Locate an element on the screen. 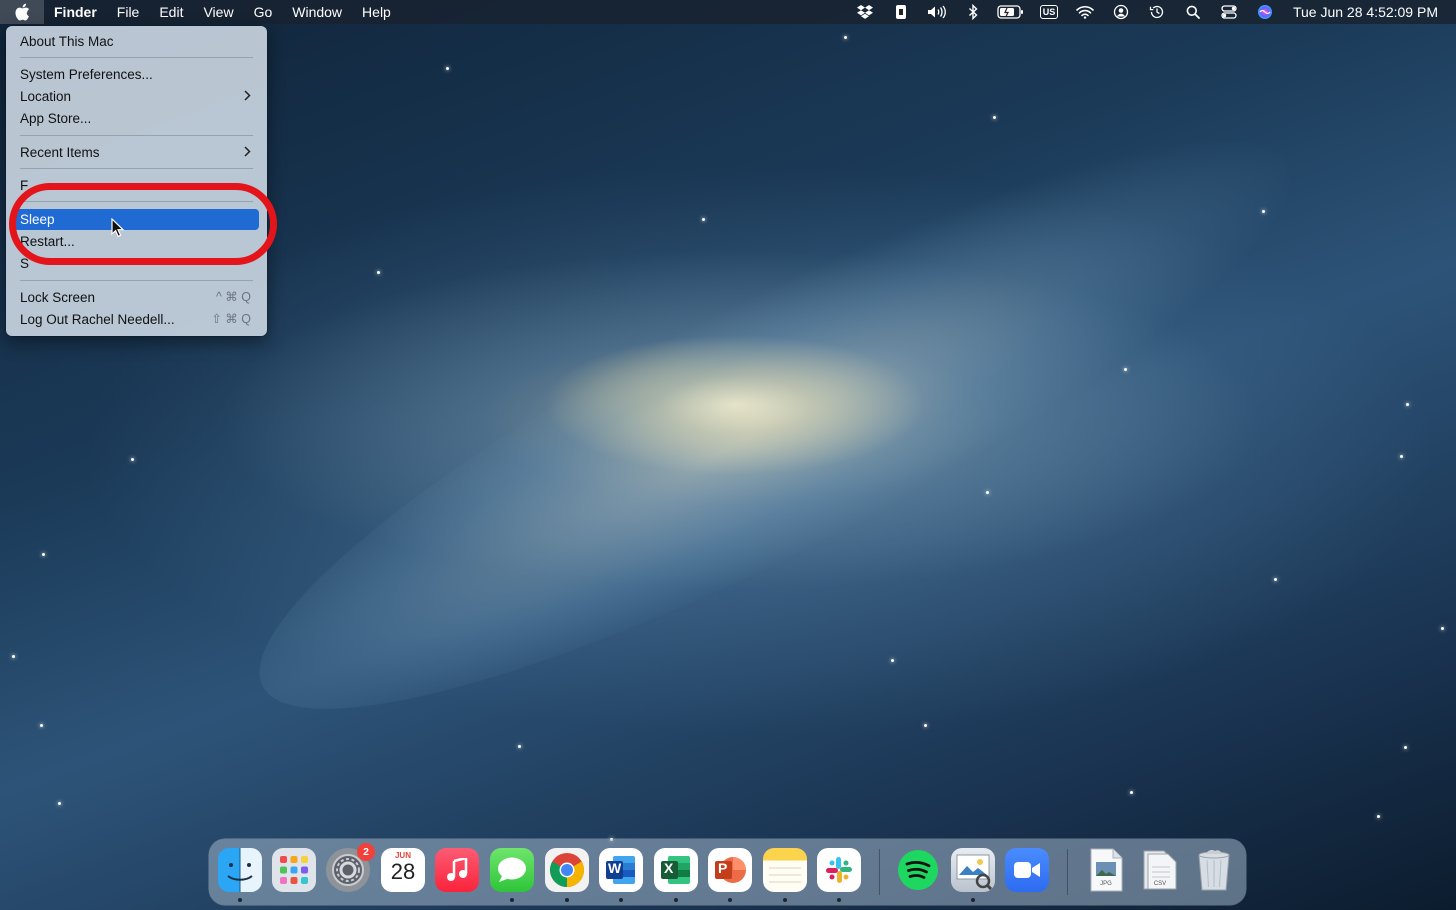  menu-edit: Edit is located at coordinates (171, 12).